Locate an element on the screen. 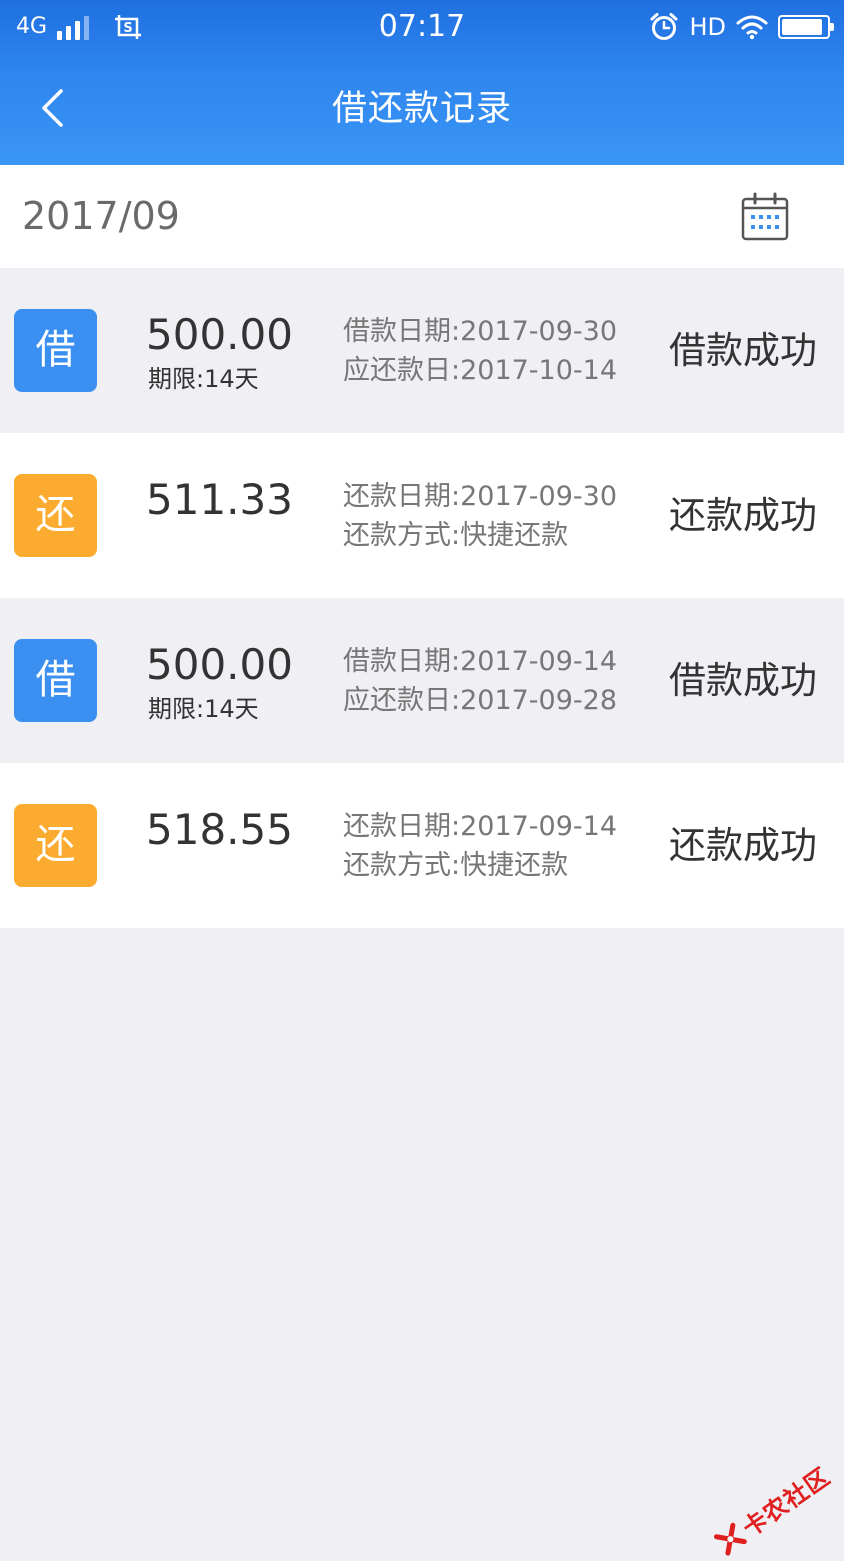 The width and height of the screenshot is (844, 1561). record-date: 借款日期:2017-09-14 is located at coordinates (480, 661).